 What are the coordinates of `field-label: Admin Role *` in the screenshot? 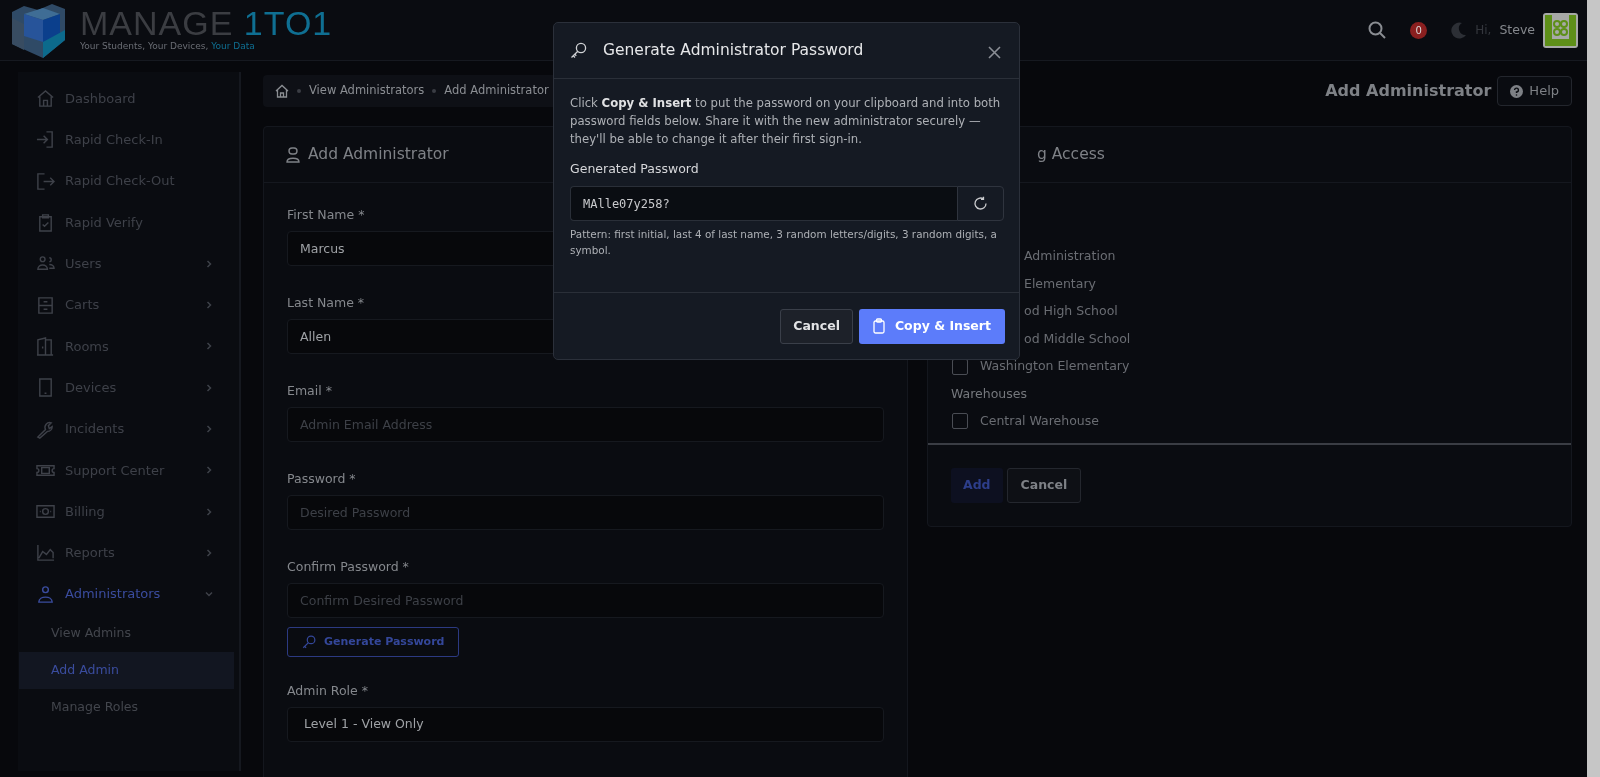 It's located at (328, 691).